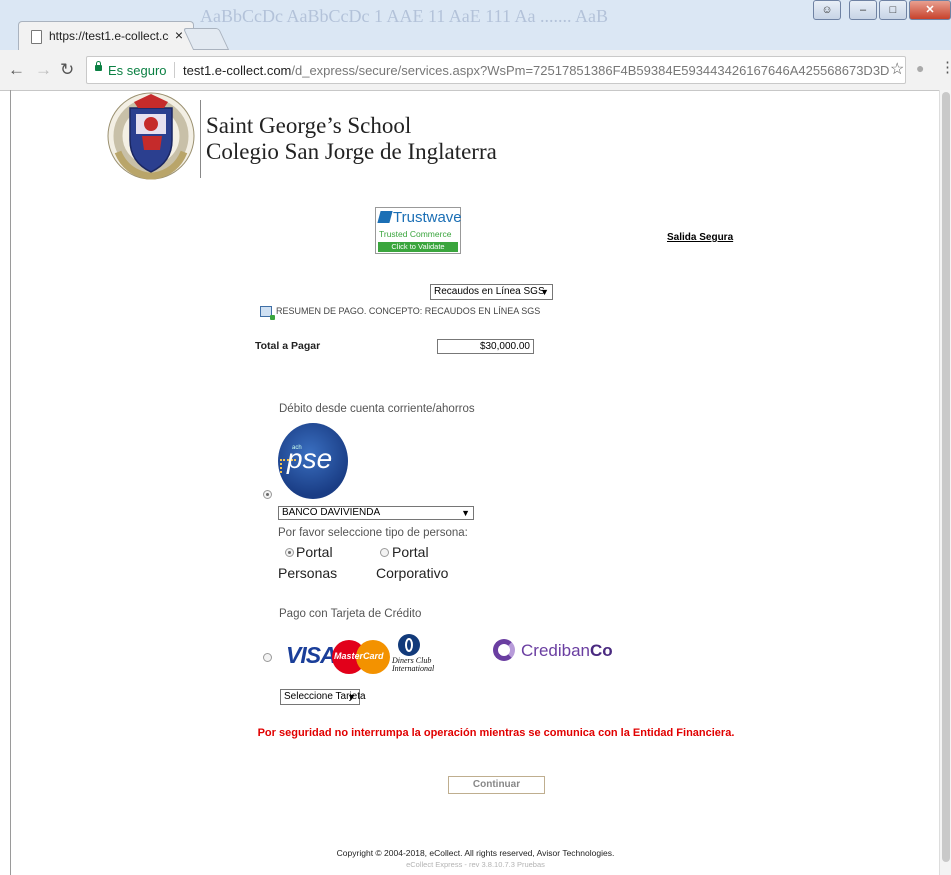 Image resolution: width=951 pixels, height=875 pixels. I want to click on diners-club-logo: Diners Club International, so click(415, 657).